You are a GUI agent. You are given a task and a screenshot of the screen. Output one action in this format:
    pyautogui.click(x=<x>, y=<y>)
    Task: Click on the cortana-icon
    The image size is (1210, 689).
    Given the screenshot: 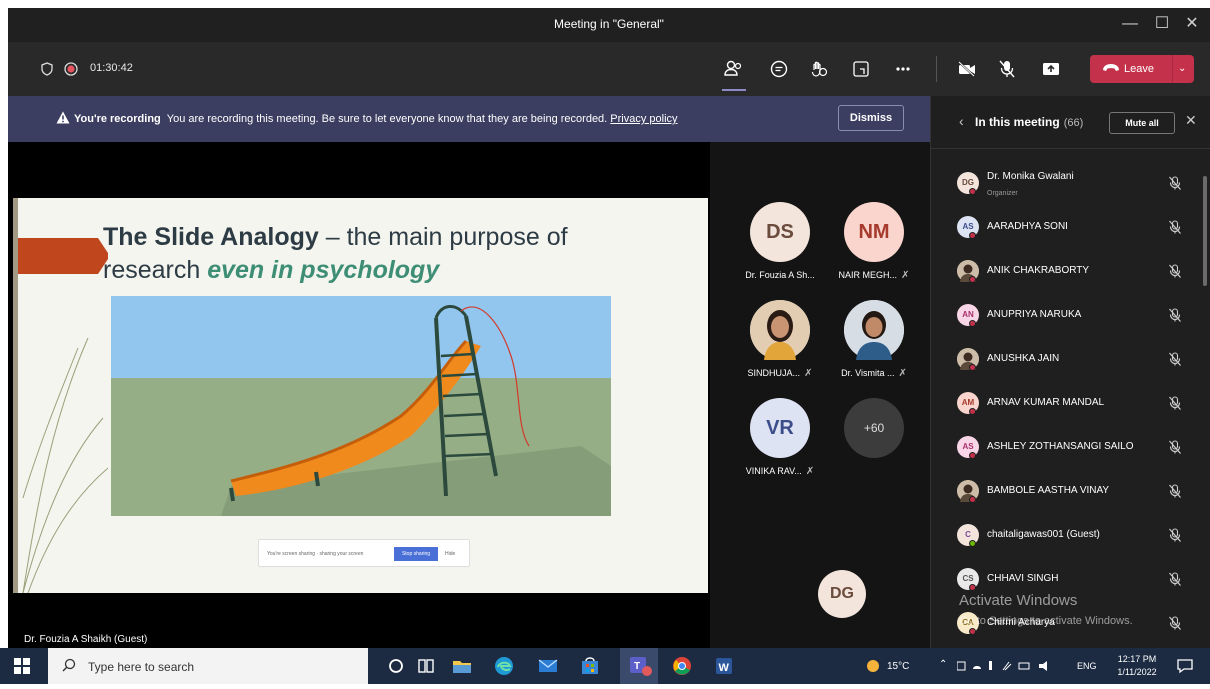 What is the action you would take?
    pyautogui.click(x=396, y=666)
    